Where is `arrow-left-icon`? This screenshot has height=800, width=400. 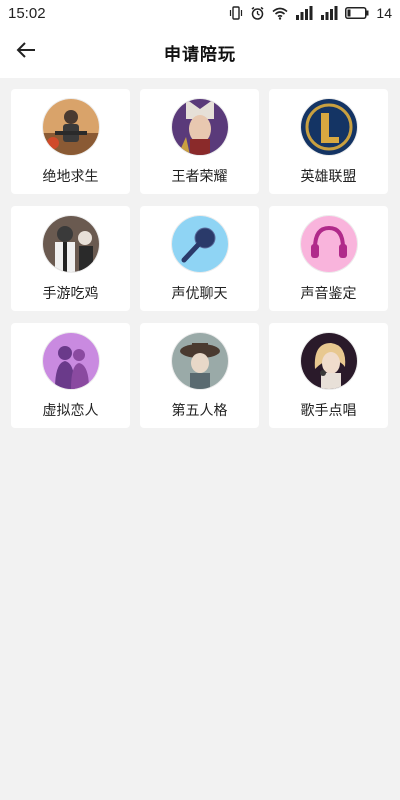
arrow-left-icon is located at coordinates (26, 52).